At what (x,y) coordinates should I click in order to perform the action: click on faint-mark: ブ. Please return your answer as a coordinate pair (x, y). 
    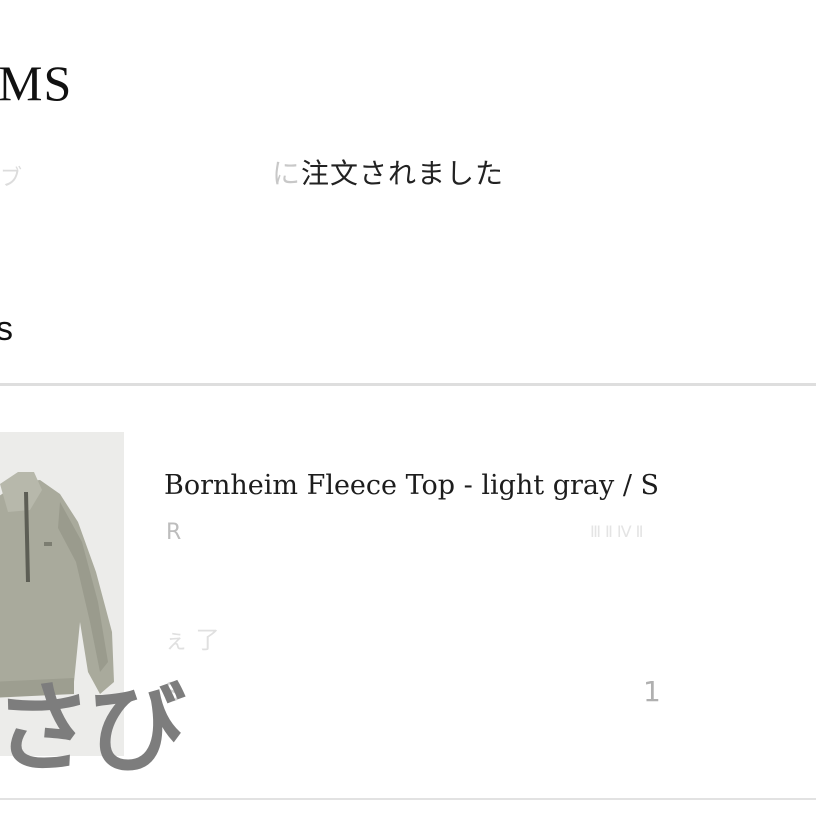
    Looking at the image, I should click on (11, 178).